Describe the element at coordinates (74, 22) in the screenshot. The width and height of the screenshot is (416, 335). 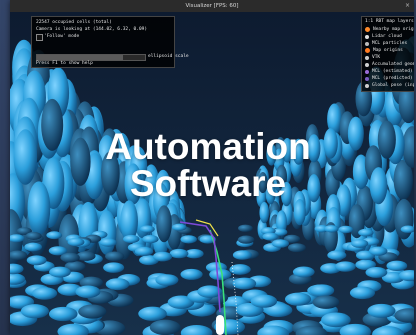
I see `occupied-cells-text: 22547 occupied cells (total)` at that location.